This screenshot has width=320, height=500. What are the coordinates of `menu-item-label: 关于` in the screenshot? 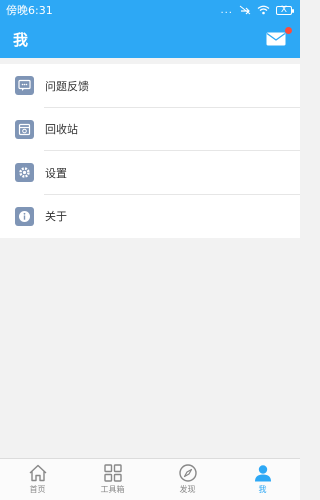 It's located at (56, 217).